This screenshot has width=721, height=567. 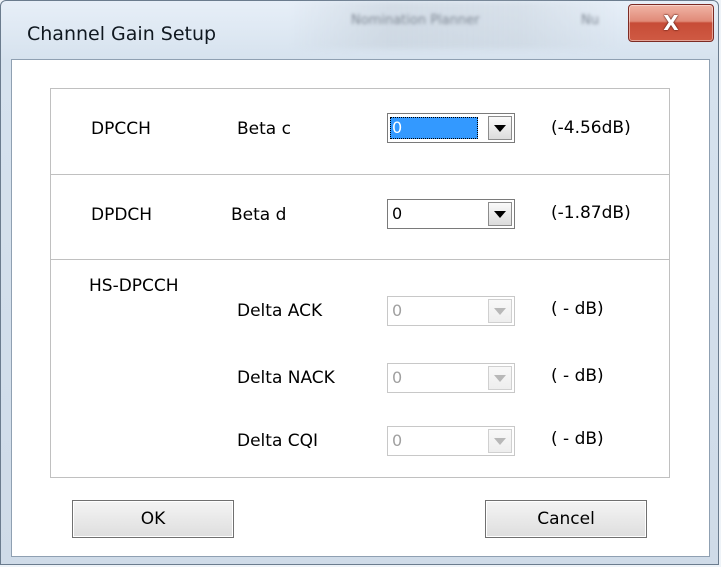 I want to click on dpcch-label: DPCCH, so click(x=121, y=129).